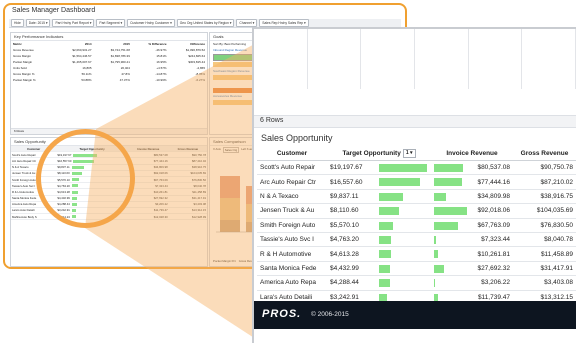 Image resolution: width=576 pixels, height=343 pixels. I want to click on customer-cell: Jensen Truck & Au, so click(292, 211).